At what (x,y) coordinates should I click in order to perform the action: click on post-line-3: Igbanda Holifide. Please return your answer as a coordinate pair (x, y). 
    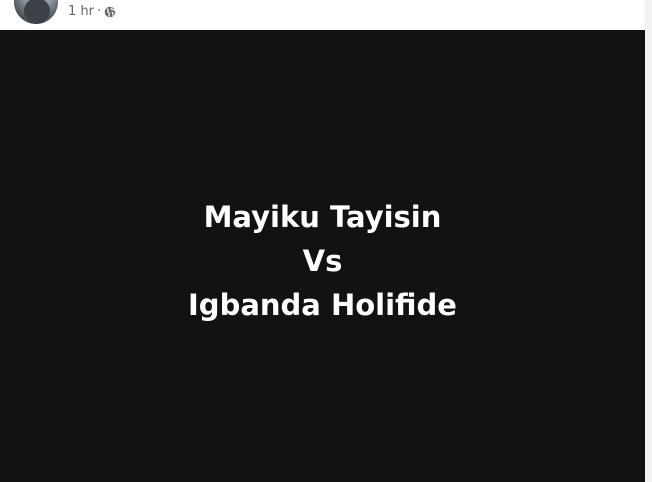
    Looking at the image, I should click on (322, 305).